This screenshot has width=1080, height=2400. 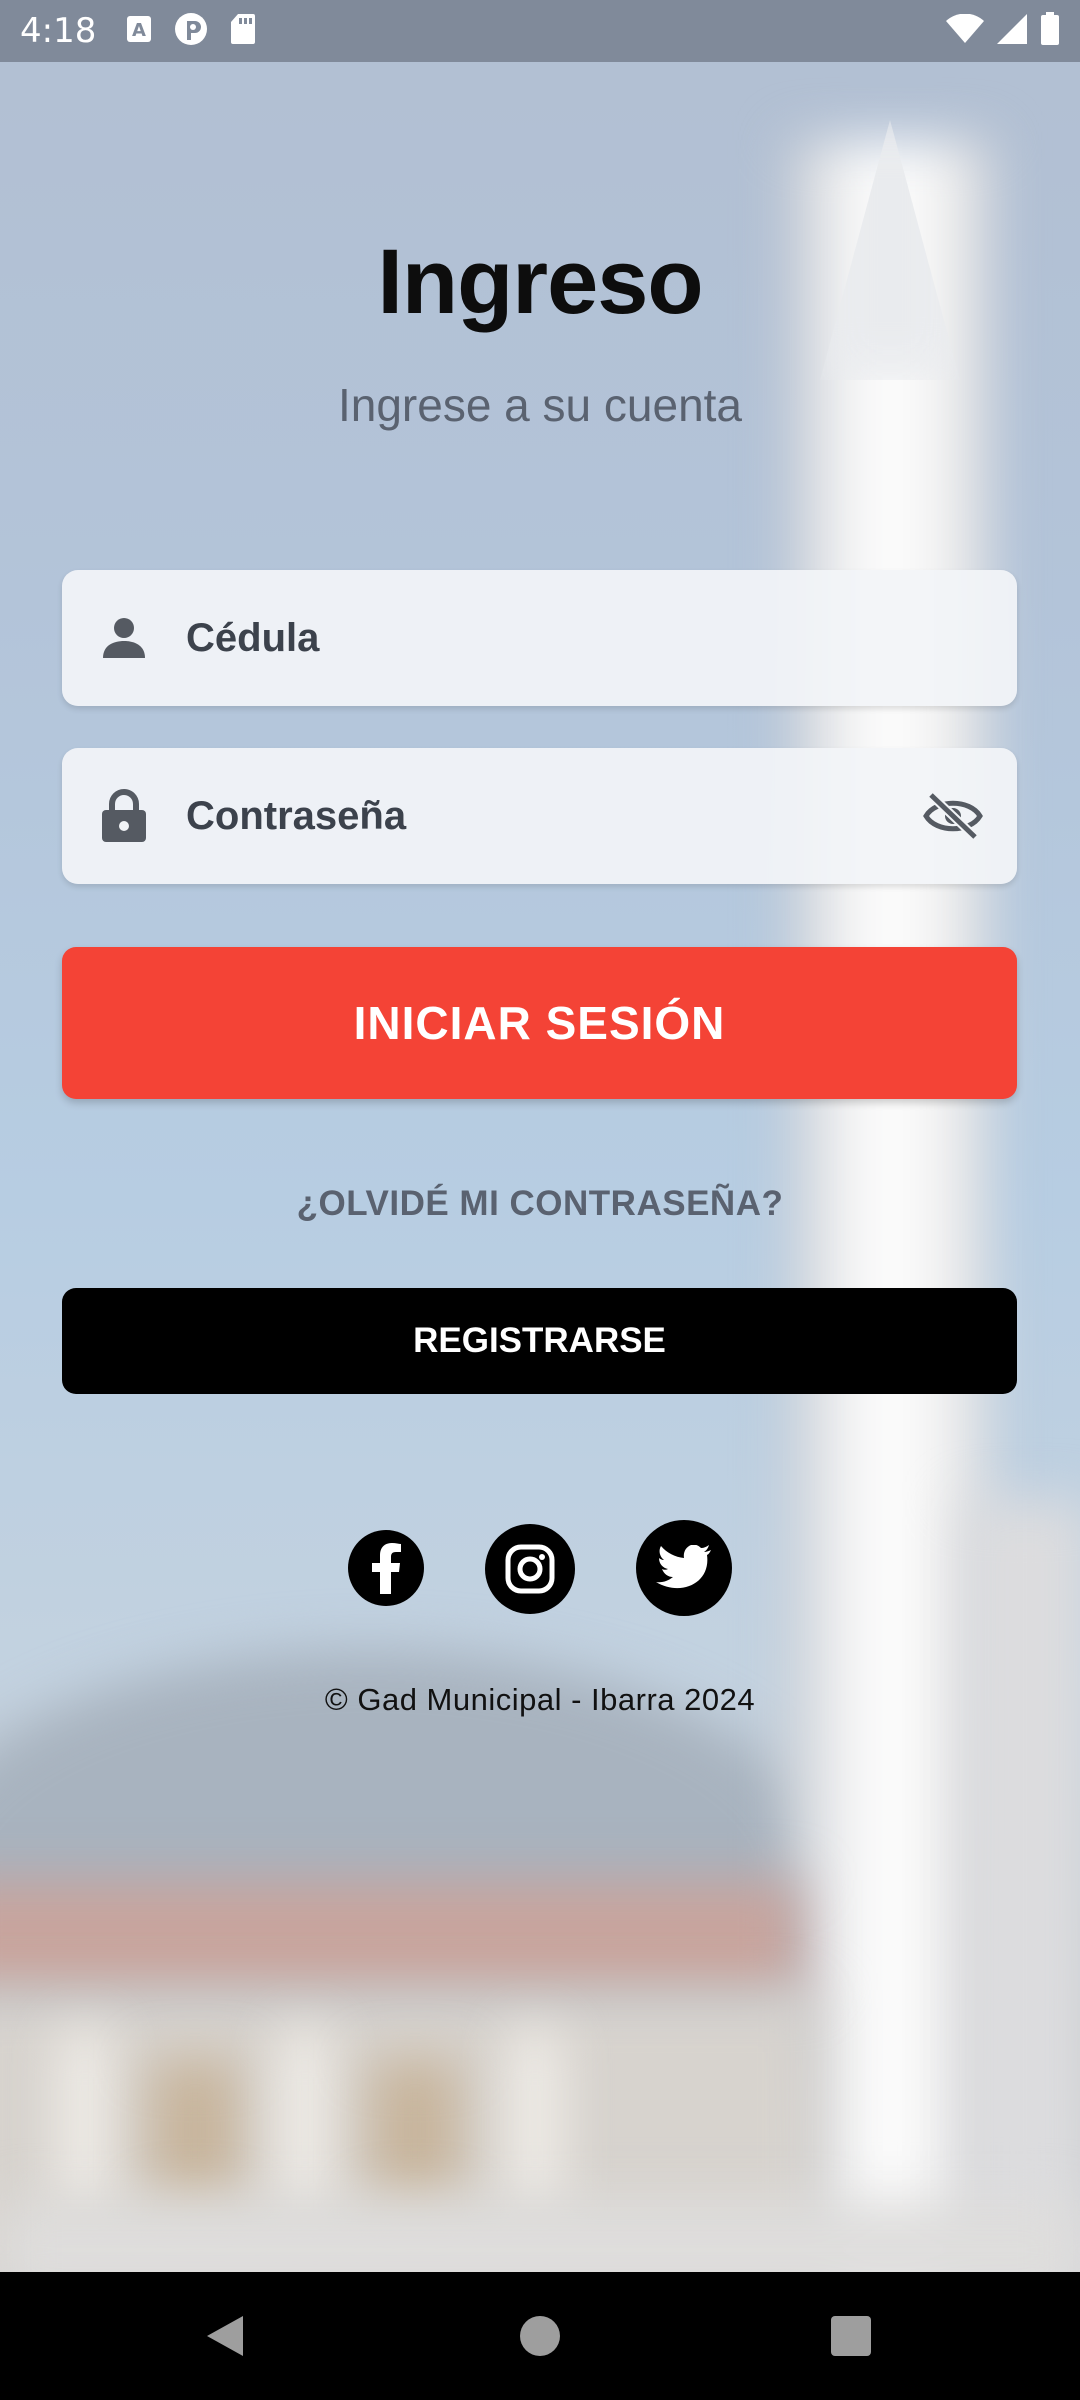 I want to click on footer-copyright: © Gad Municipal - Ibarra 2024, so click(x=540, y=1699).